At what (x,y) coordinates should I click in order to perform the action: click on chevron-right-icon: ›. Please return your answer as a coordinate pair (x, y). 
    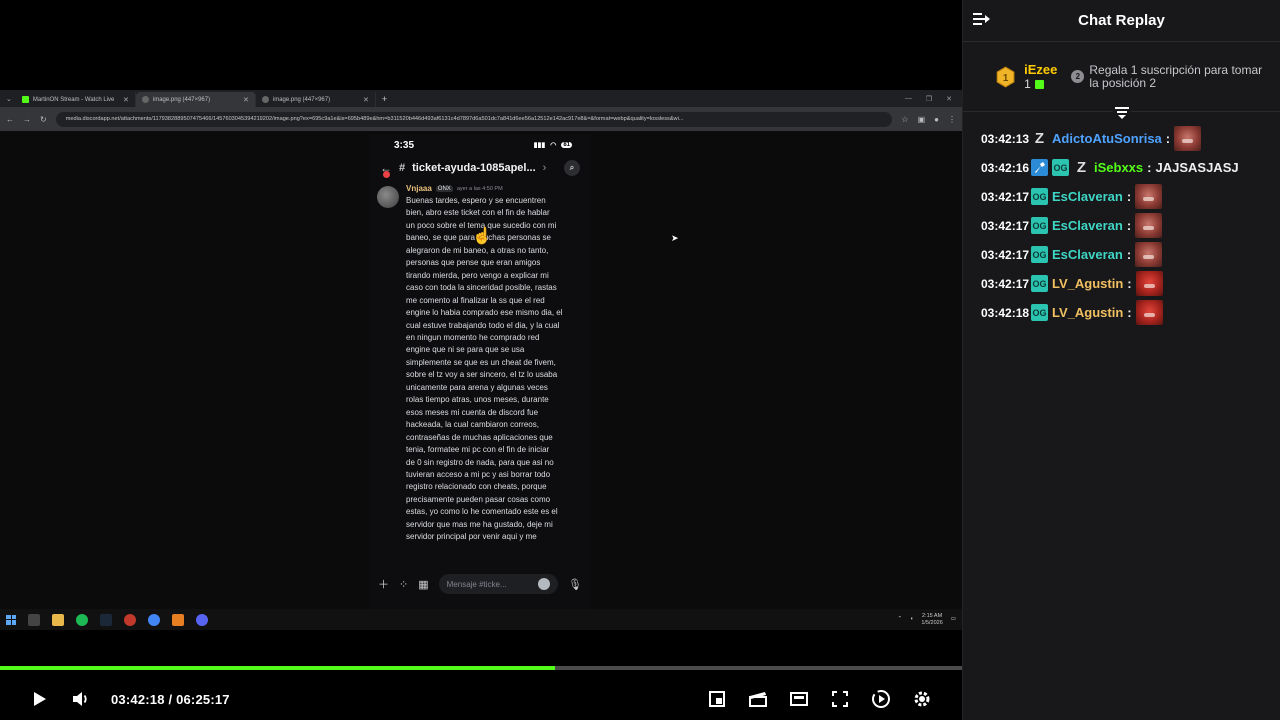
    Looking at the image, I should click on (544, 168).